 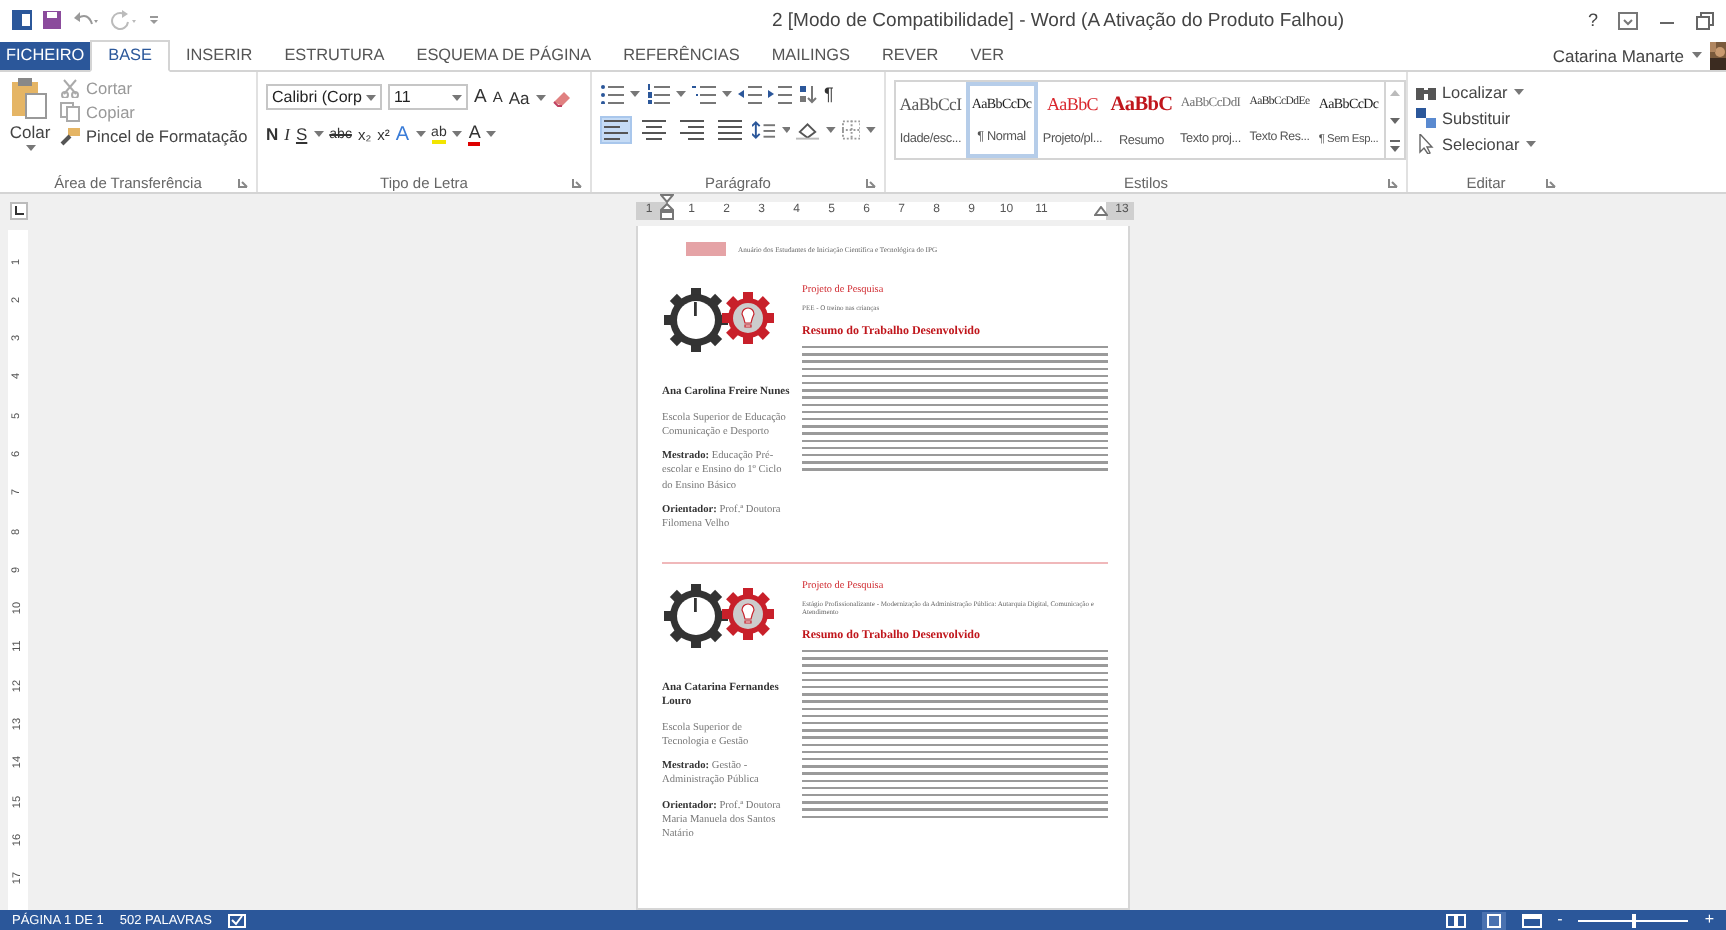 What do you see at coordinates (1705, 20) in the screenshot?
I see `restore-icon` at bounding box center [1705, 20].